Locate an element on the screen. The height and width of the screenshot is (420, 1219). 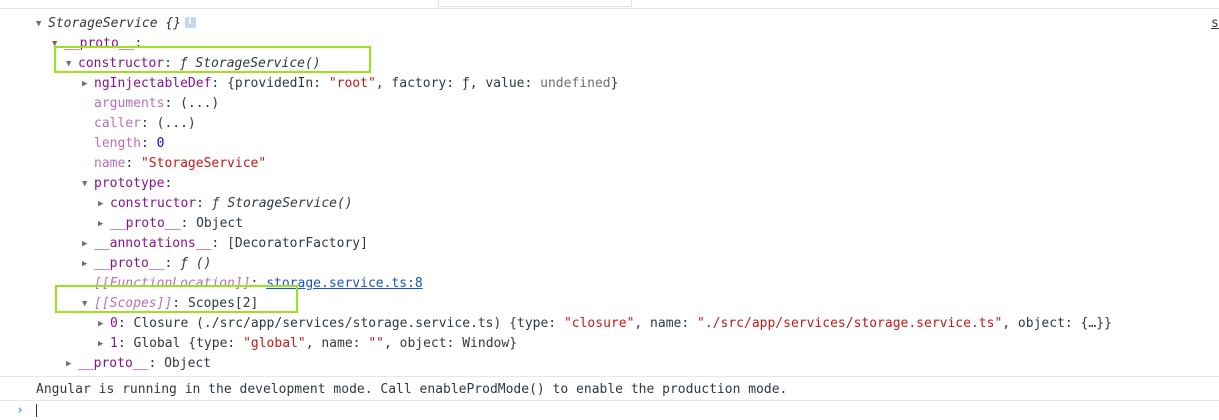
scope-1-prefix: Global {type: is located at coordinates (188, 343).